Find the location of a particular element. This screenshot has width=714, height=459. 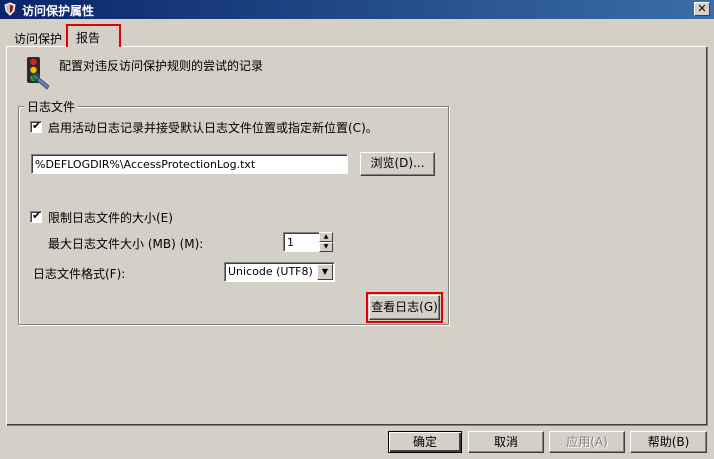

enable-logging-label: 启用活动日志记录并接受默认日志文件位置或指定新位置(C)。 is located at coordinates (213, 127).